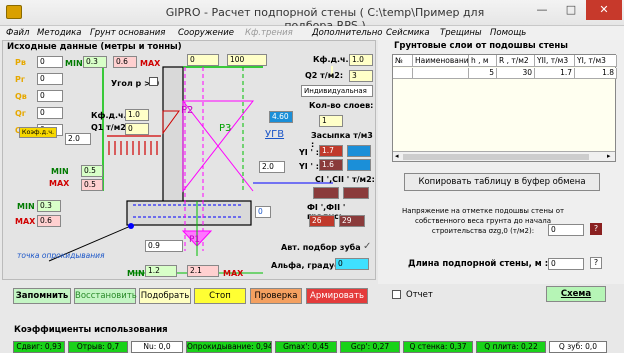 Image resolution: width=624 pixels, height=353 pixels. I want to click on usage-overturn: Опрокидывание: 0,94, so click(229, 347).